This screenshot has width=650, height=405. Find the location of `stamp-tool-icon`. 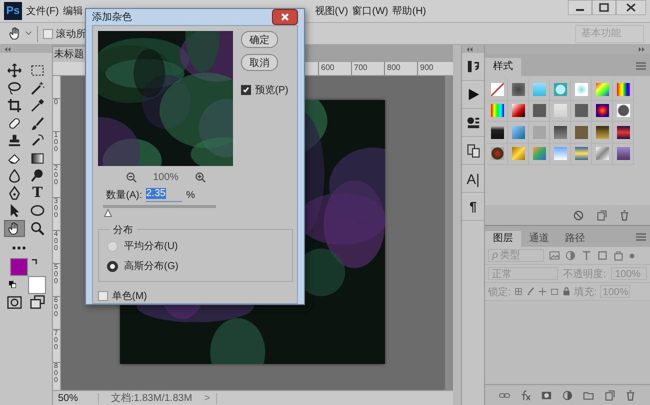

stamp-tool-icon is located at coordinates (14, 140).